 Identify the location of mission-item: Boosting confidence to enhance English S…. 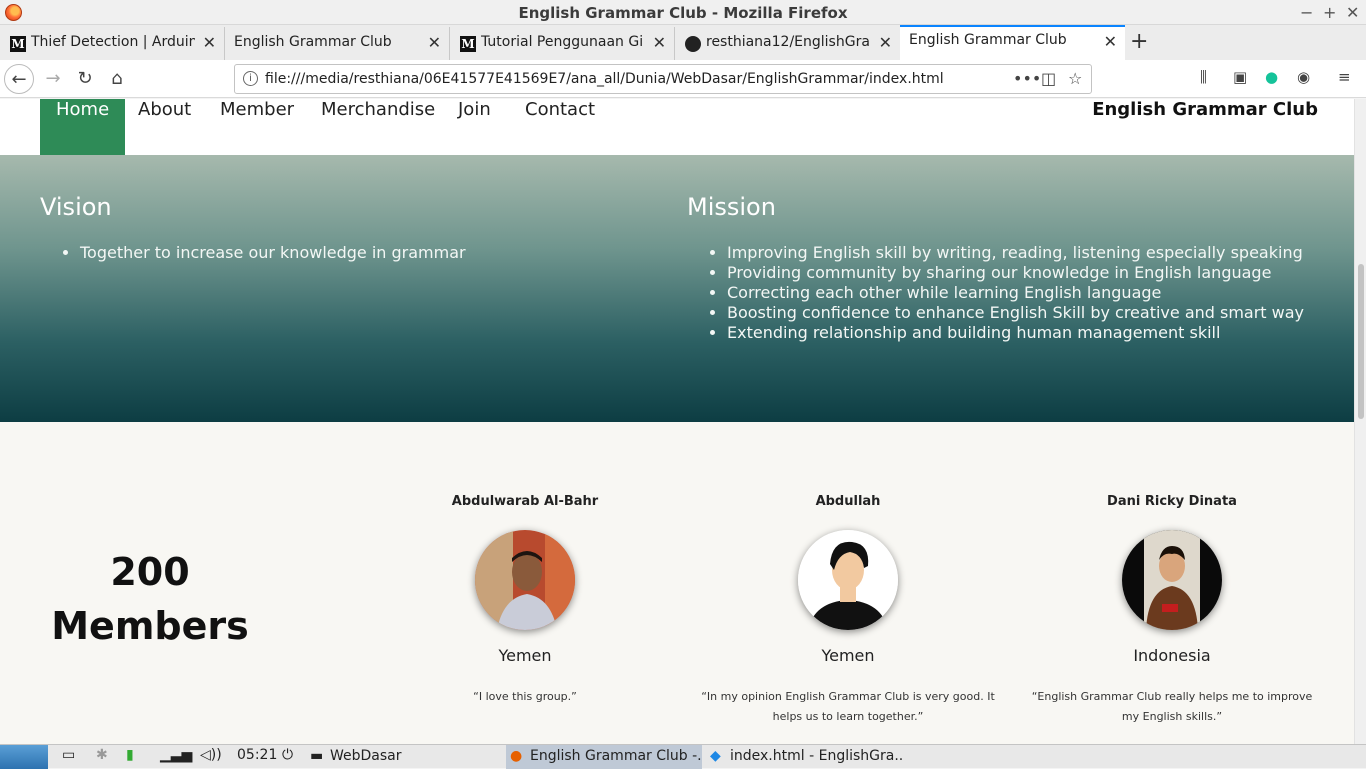
(1037, 313).